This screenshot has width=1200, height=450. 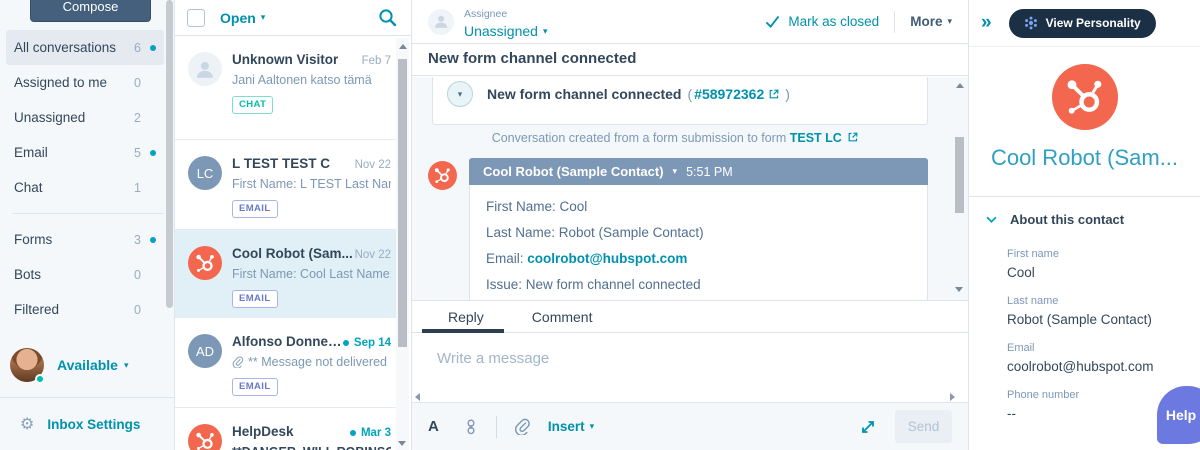 I want to click on status-filter-dropdown: Open ▾, so click(x=242, y=18).